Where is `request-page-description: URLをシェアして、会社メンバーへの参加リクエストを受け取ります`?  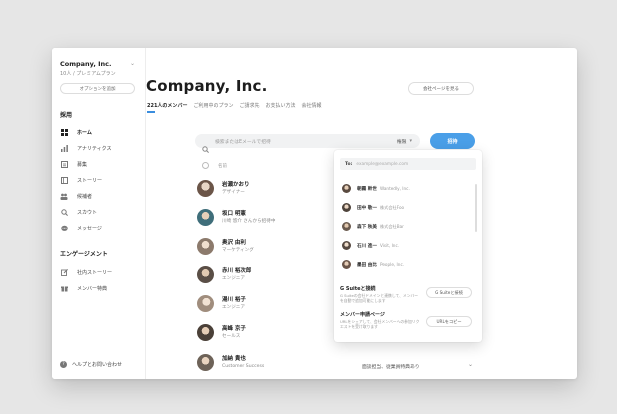 request-page-description: URLをシェアして、会社メンバーへの参加リクエストを受け取ります is located at coordinates (380, 324).